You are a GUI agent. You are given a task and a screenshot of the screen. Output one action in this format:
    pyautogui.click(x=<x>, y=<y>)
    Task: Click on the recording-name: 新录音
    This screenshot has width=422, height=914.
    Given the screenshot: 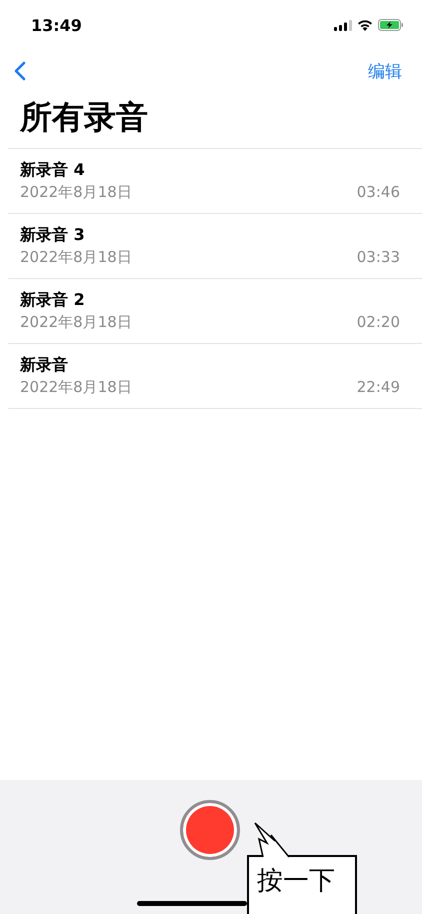 What is the action you would take?
    pyautogui.click(x=44, y=365)
    